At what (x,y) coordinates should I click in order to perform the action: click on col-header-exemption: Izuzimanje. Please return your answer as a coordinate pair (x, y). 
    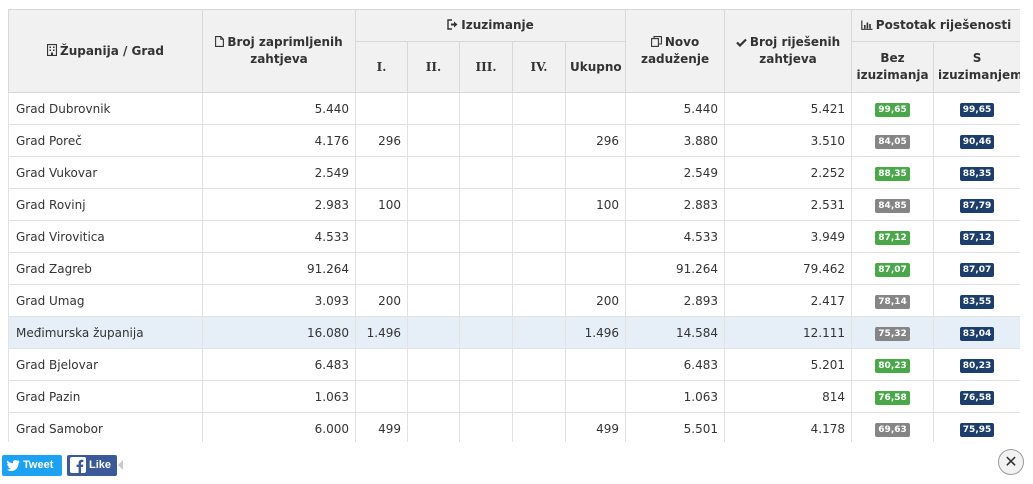
    Looking at the image, I should click on (490, 25).